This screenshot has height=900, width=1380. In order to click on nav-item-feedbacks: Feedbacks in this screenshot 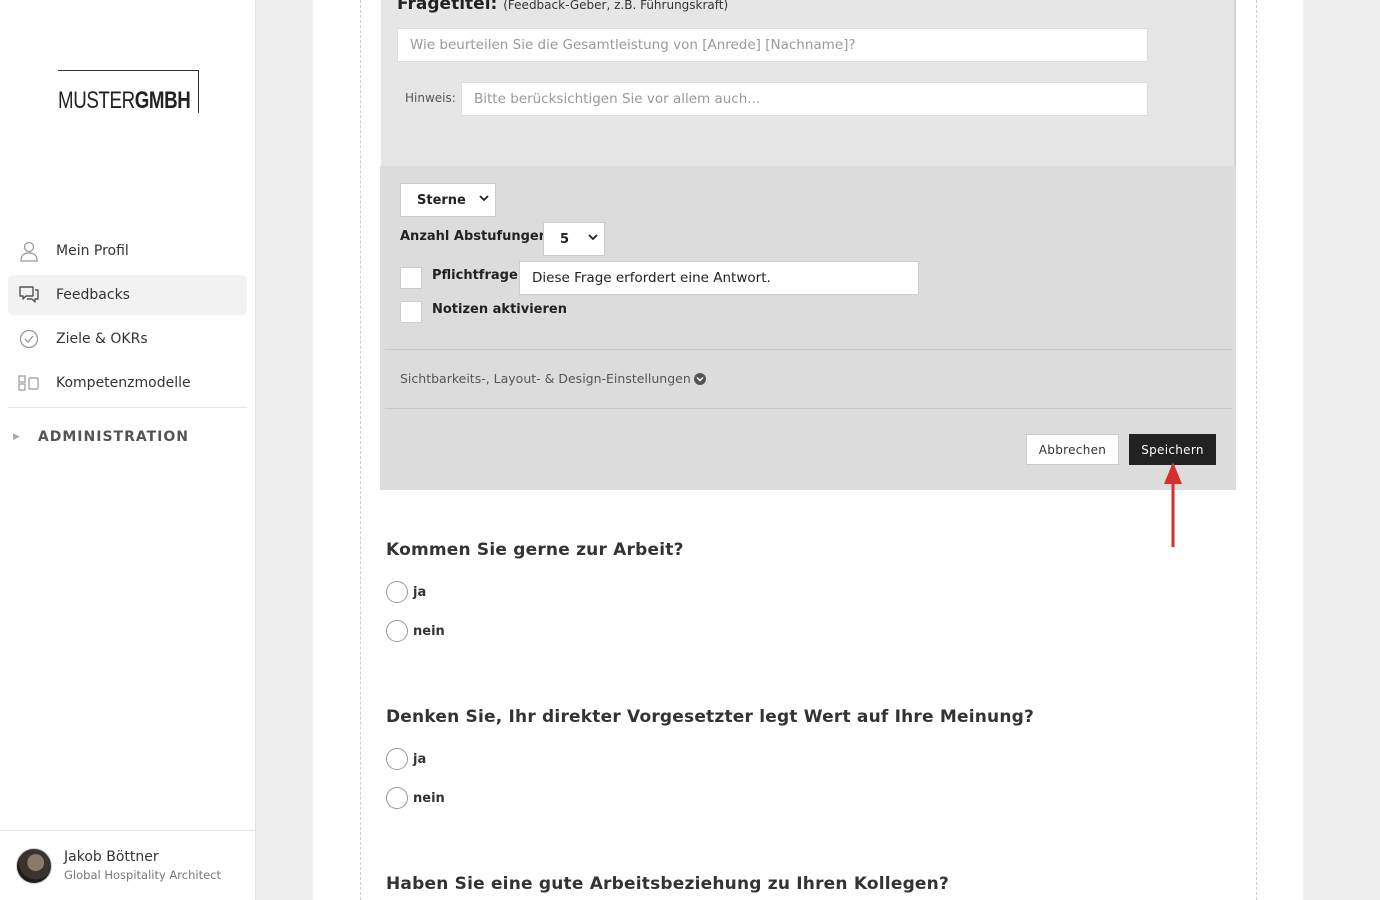, I will do `click(127, 295)`.